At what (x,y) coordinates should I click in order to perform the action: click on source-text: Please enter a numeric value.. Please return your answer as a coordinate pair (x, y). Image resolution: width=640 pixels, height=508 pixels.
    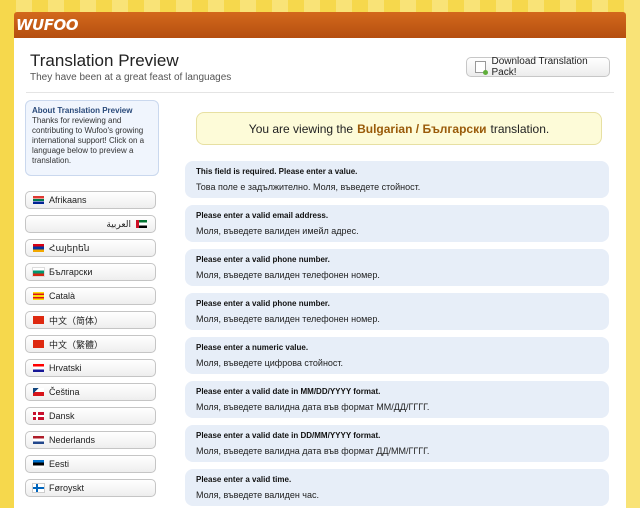
    Looking at the image, I should click on (252, 347).